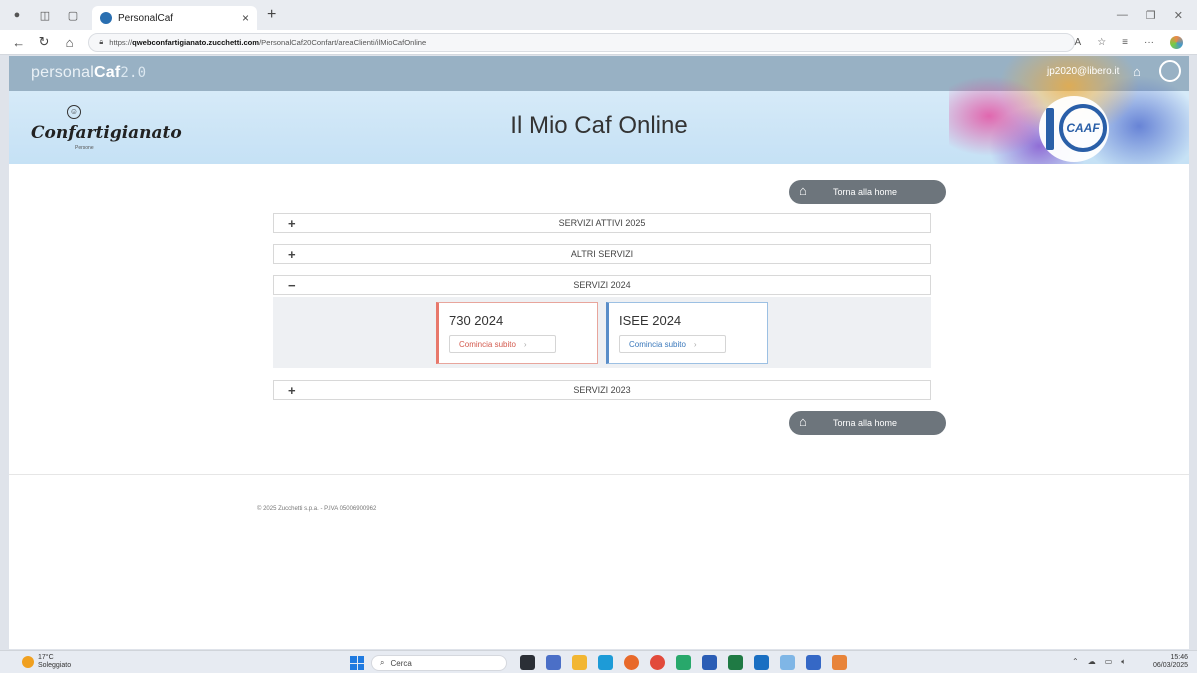 Image resolution: width=1197 pixels, height=673 pixels. Describe the element at coordinates (476, 320) in the screenshot. I see `card-title: 730 2024` at that location.